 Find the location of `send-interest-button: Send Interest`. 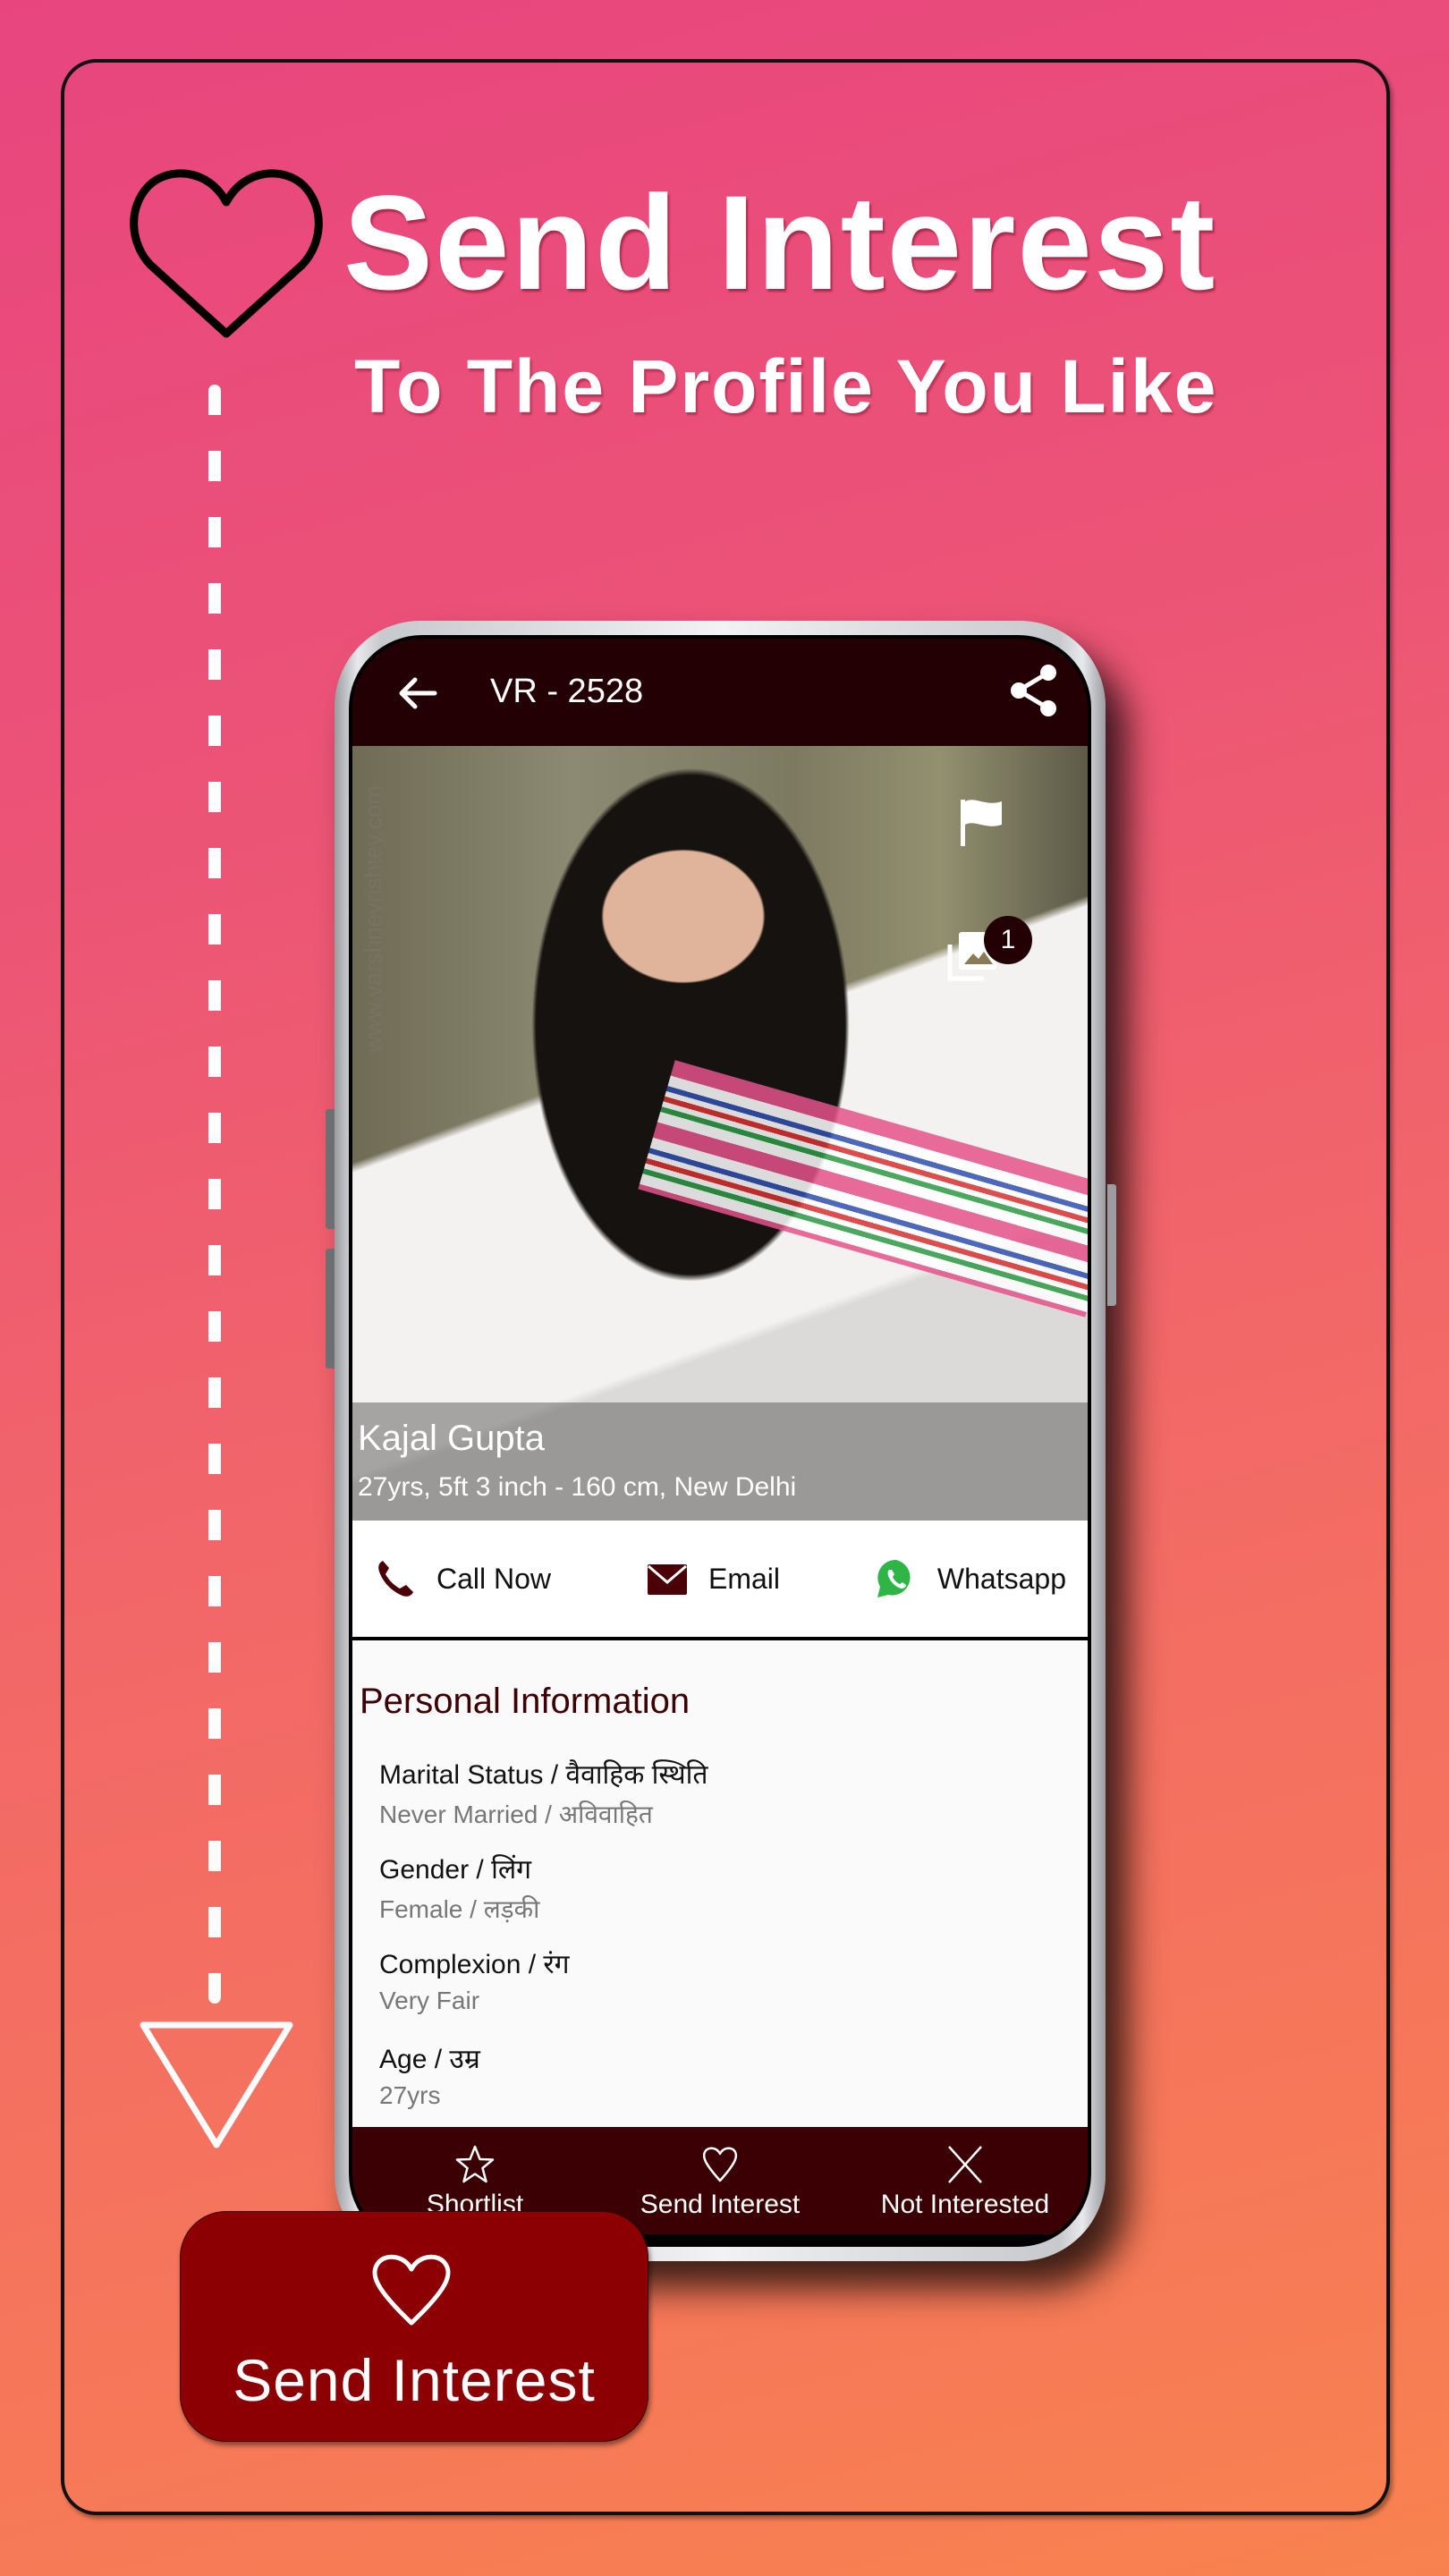

send-interest-button: Send Interest is located at coordinates (720, 2180).